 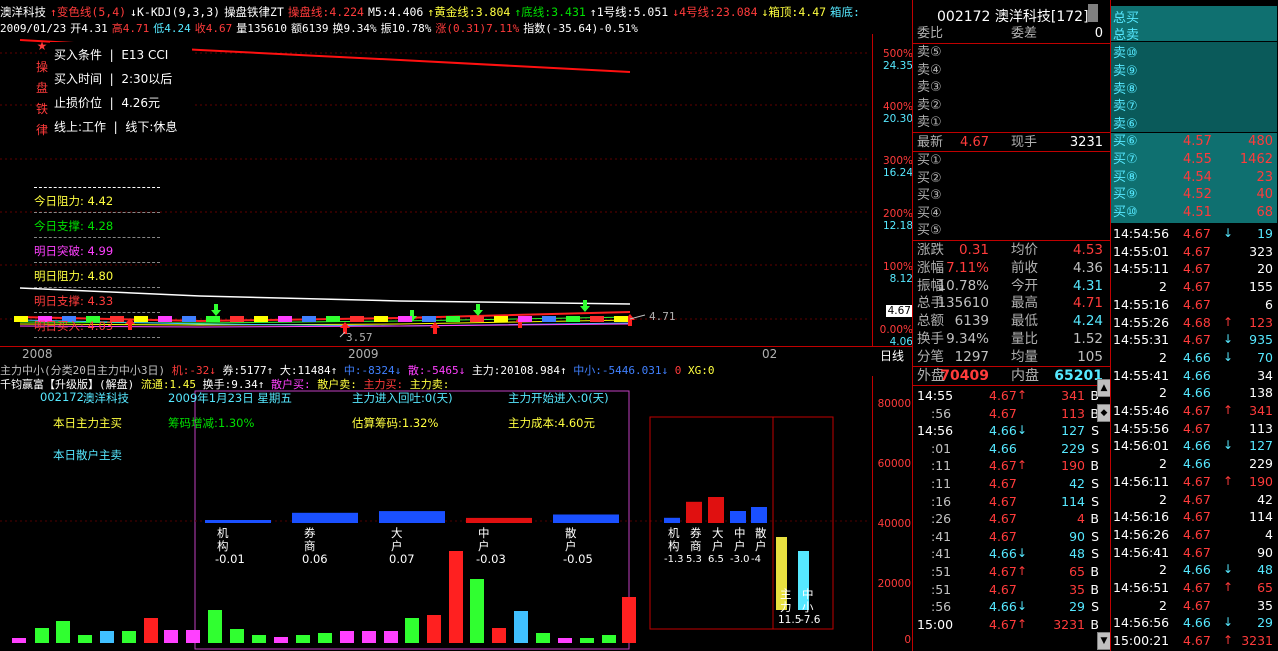 I want to click on header-indicator-3: 操盘铁律ZT, so click(x=254, y=12).